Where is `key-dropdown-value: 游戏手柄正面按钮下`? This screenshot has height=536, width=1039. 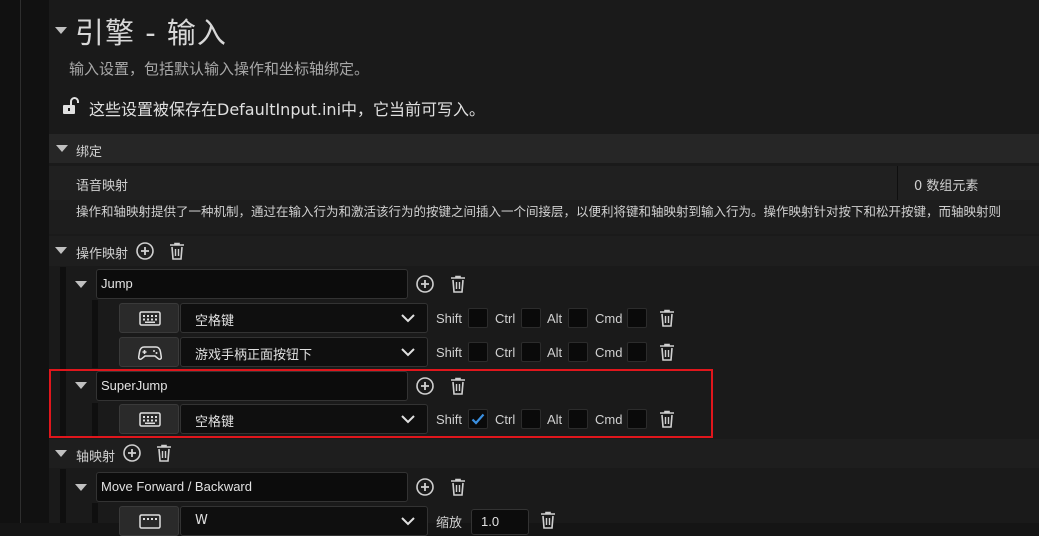 key-dropdown-value: 游戏手柄正面按钮下 is located at coordinates (254, 355).